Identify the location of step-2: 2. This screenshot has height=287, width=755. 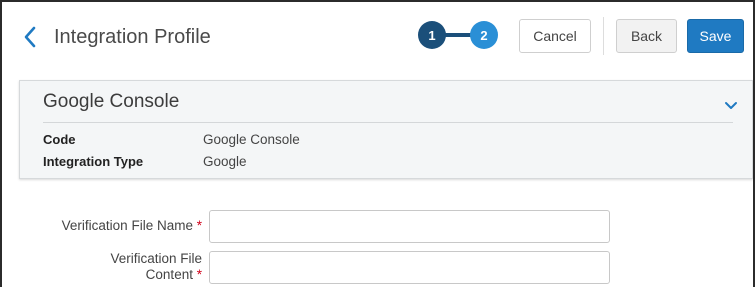
(484, 35).